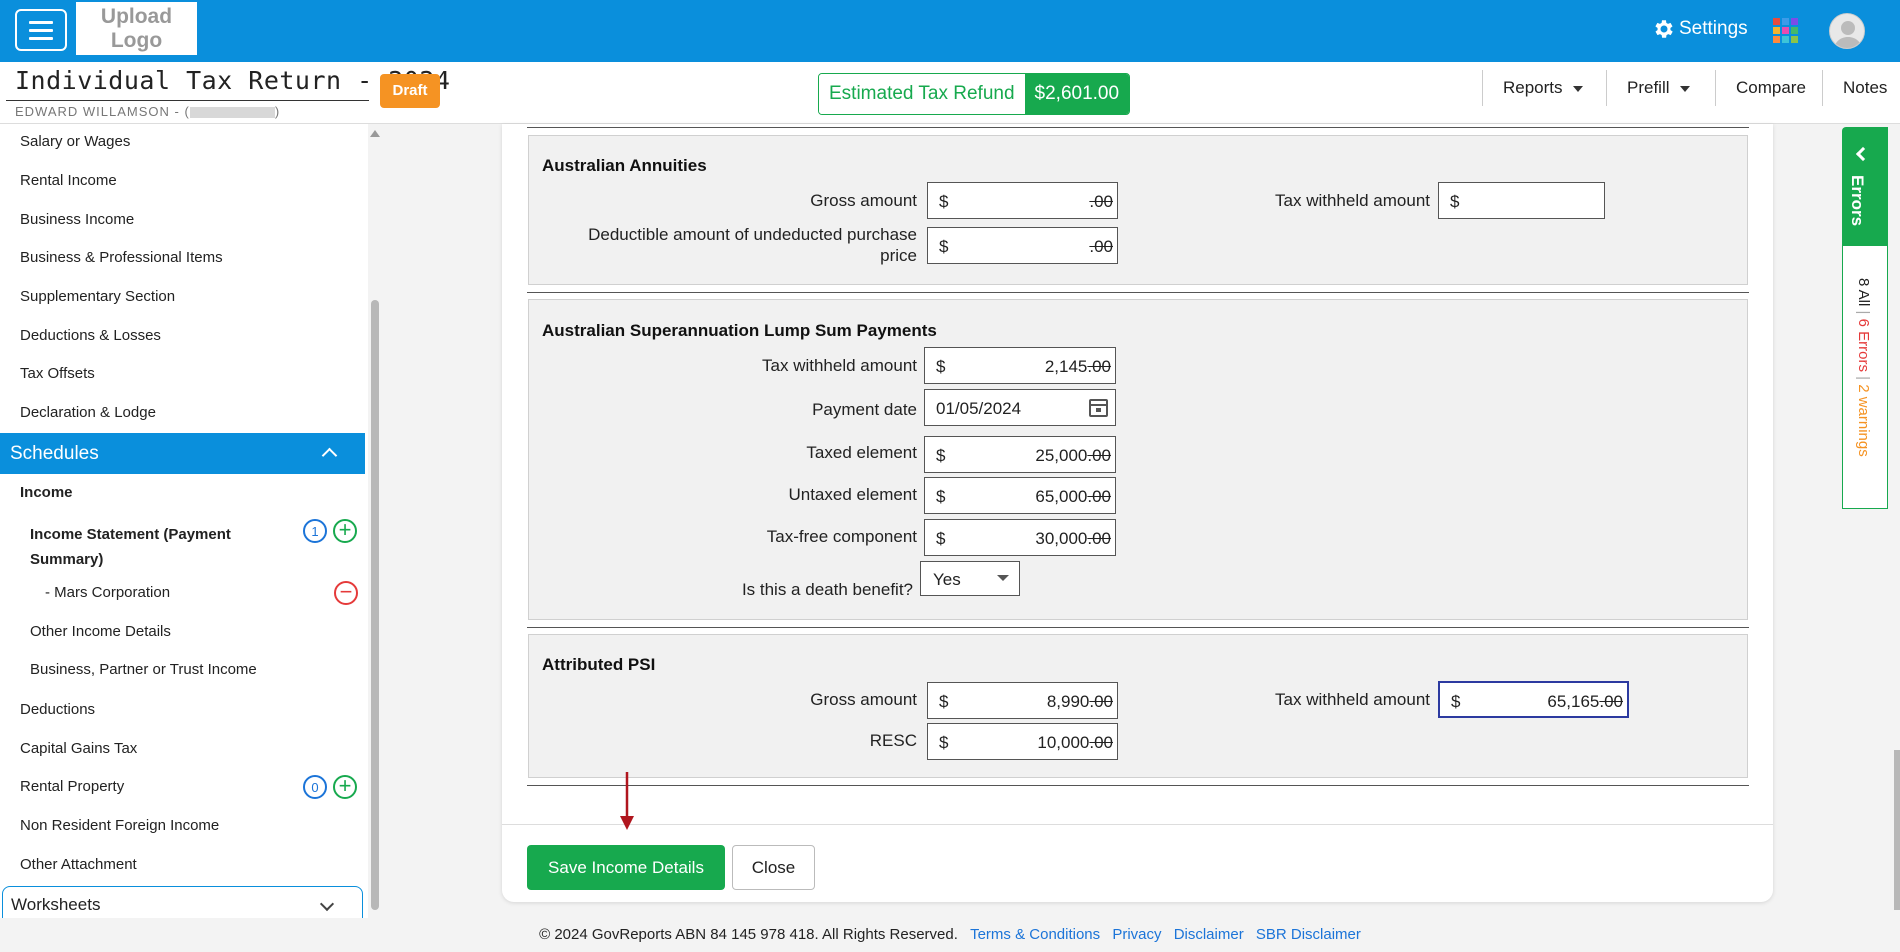  I want to click on annuities-tax-withheld-input: $, so click(1521, 200).